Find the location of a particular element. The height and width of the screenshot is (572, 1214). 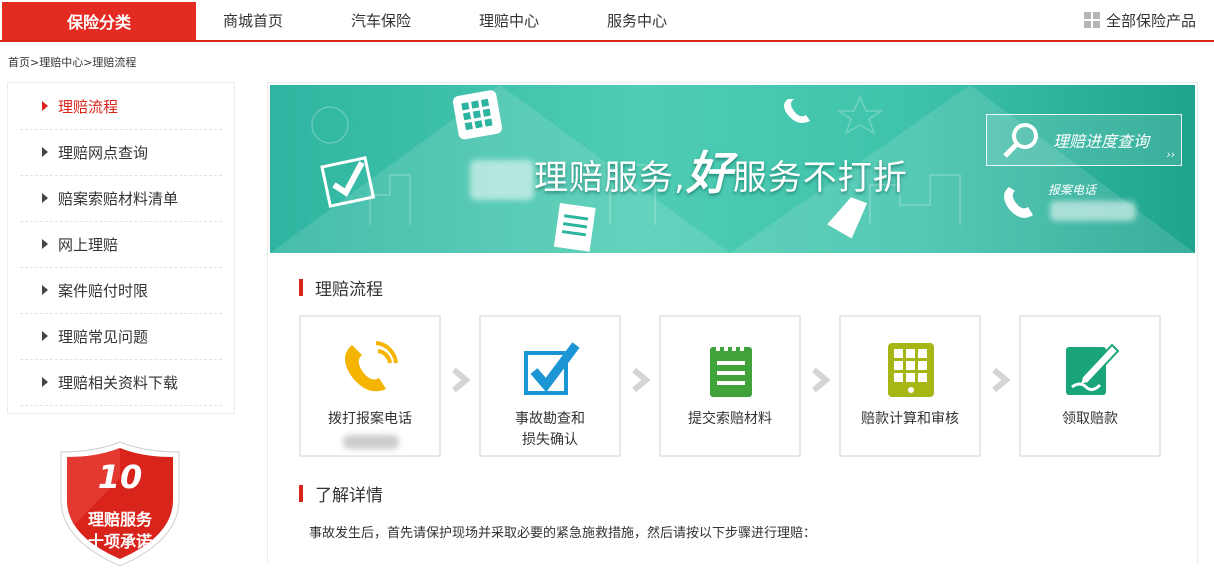

badge-line2: 十项承诺 is located at coordinates (119, 541).